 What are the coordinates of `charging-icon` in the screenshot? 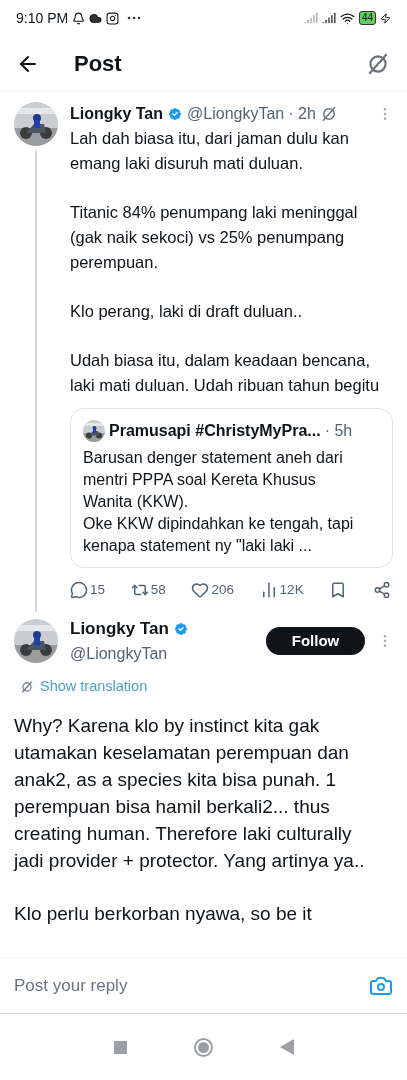 It's located at (385, 18).